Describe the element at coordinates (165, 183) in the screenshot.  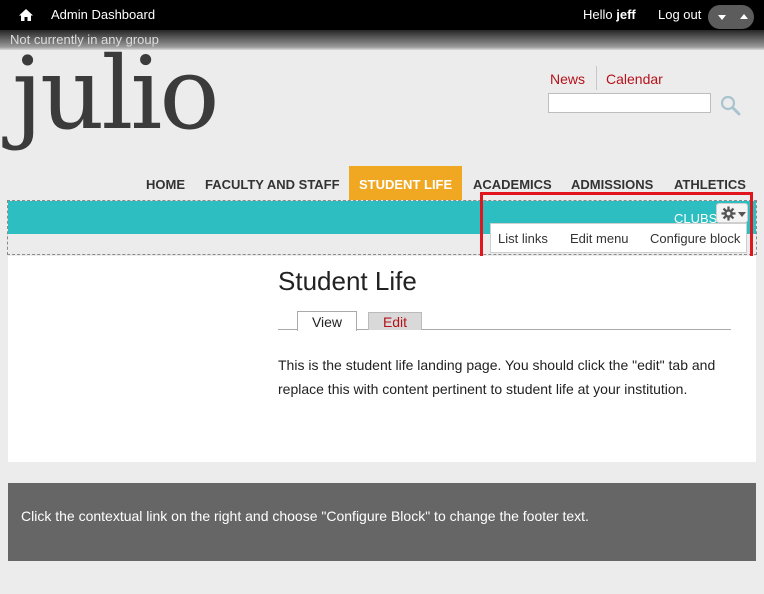
I see `nav-item-home: HOME` at that location.